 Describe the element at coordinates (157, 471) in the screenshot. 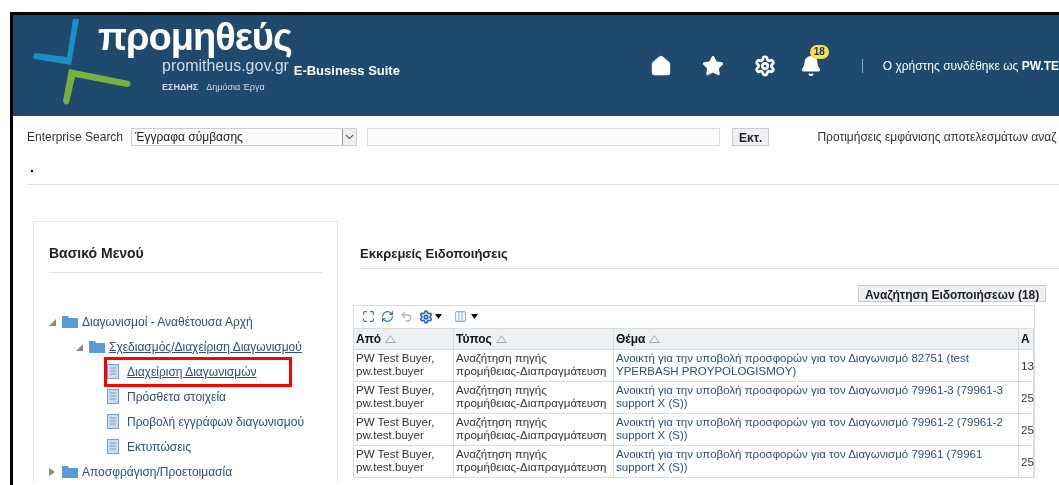

I see `menu-folder-link: Αποσφράγιση/Προετοιμασία` at that location.